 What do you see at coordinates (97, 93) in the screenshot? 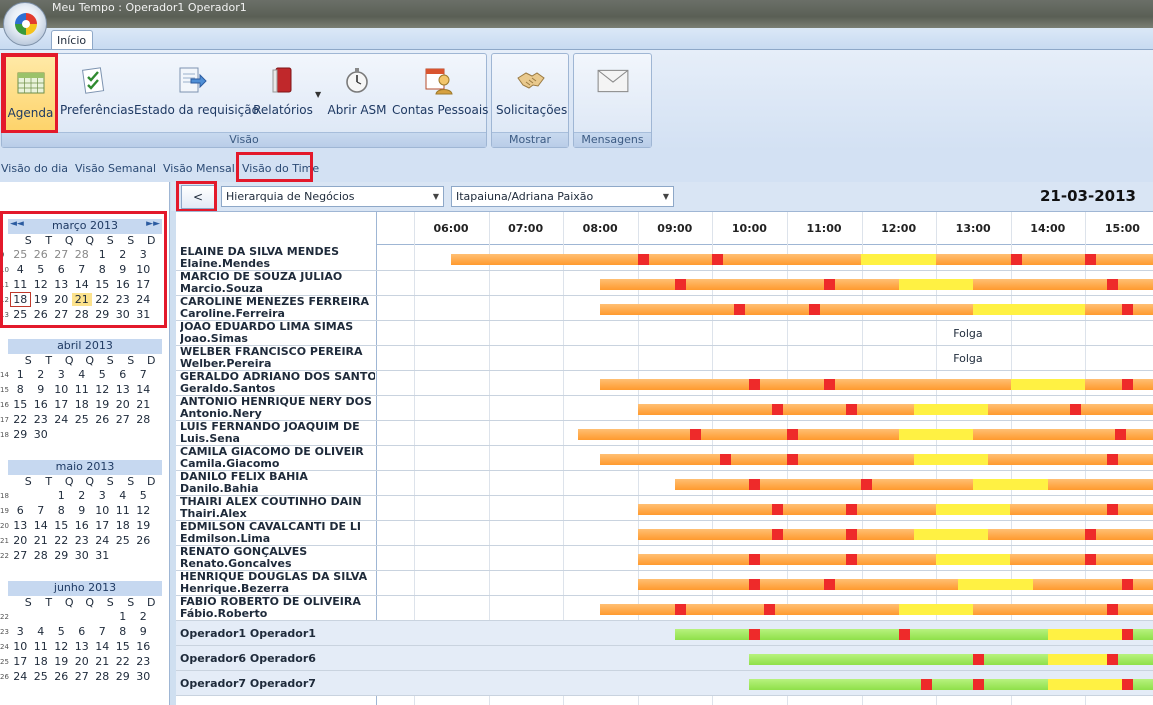
I see `preferencias-button: Preferências` at bounding box center [97, 93].